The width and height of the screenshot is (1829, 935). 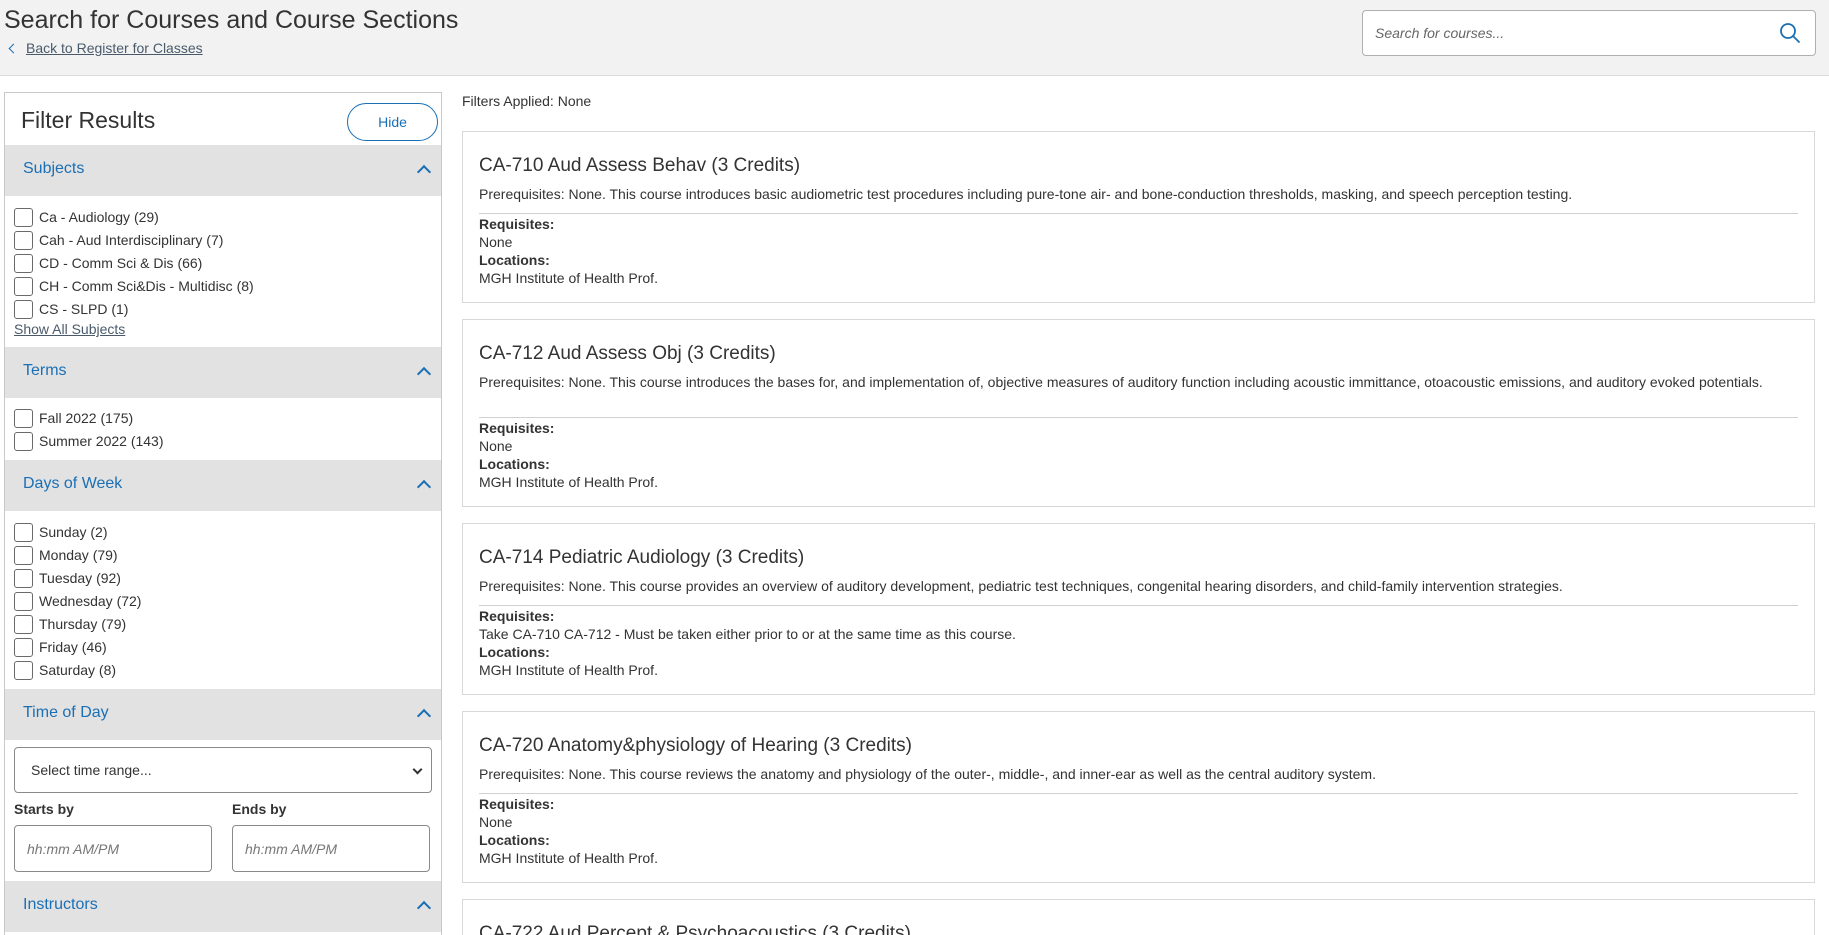 What do you see at coordinates (131, 240) in the screenshot?
I see `subject-option-label: Cah - Aud Interdisciplinary (7)` at bounding box center [131, 240].